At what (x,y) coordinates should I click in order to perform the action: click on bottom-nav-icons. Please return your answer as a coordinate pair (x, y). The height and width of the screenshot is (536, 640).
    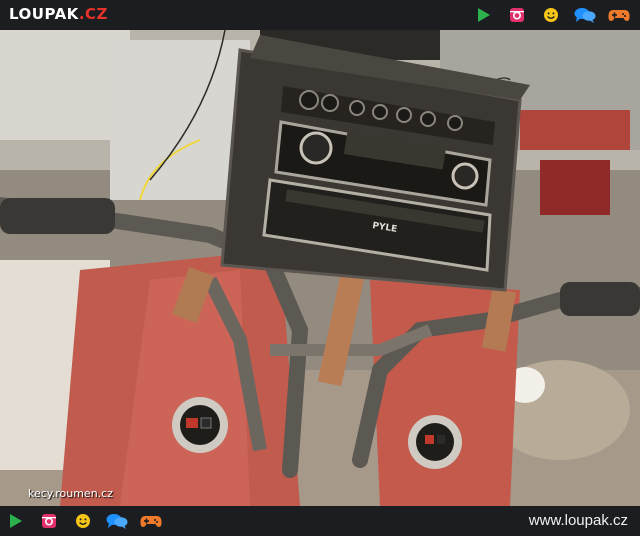
    Looking at the image, I should click on (81, 521).